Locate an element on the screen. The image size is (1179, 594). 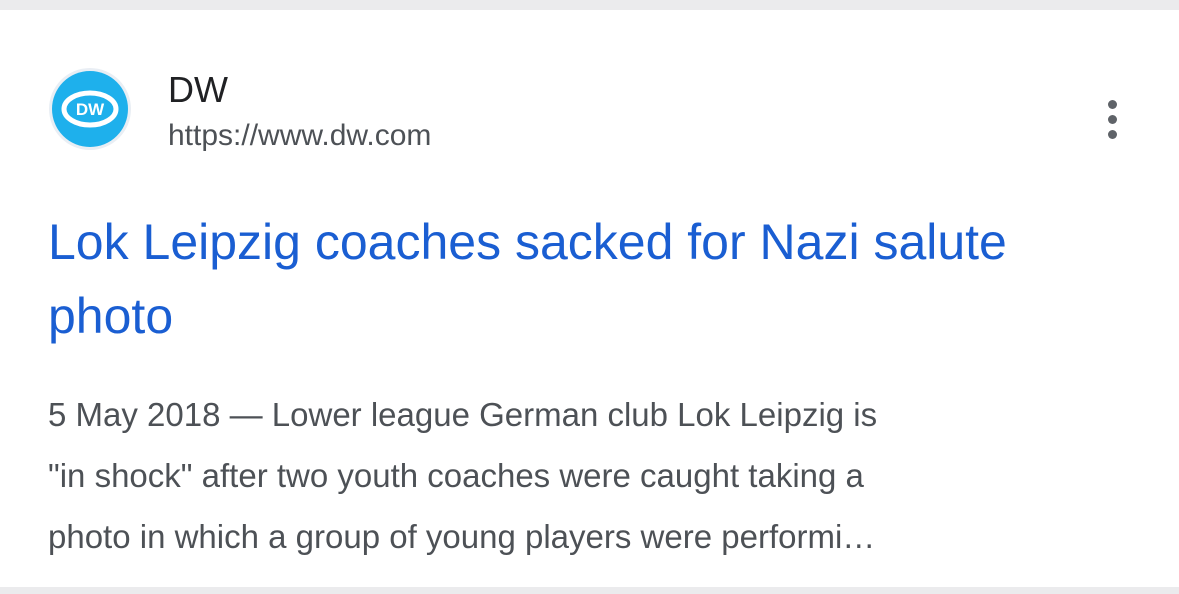
top-divider is located at coordinates (589, 5).